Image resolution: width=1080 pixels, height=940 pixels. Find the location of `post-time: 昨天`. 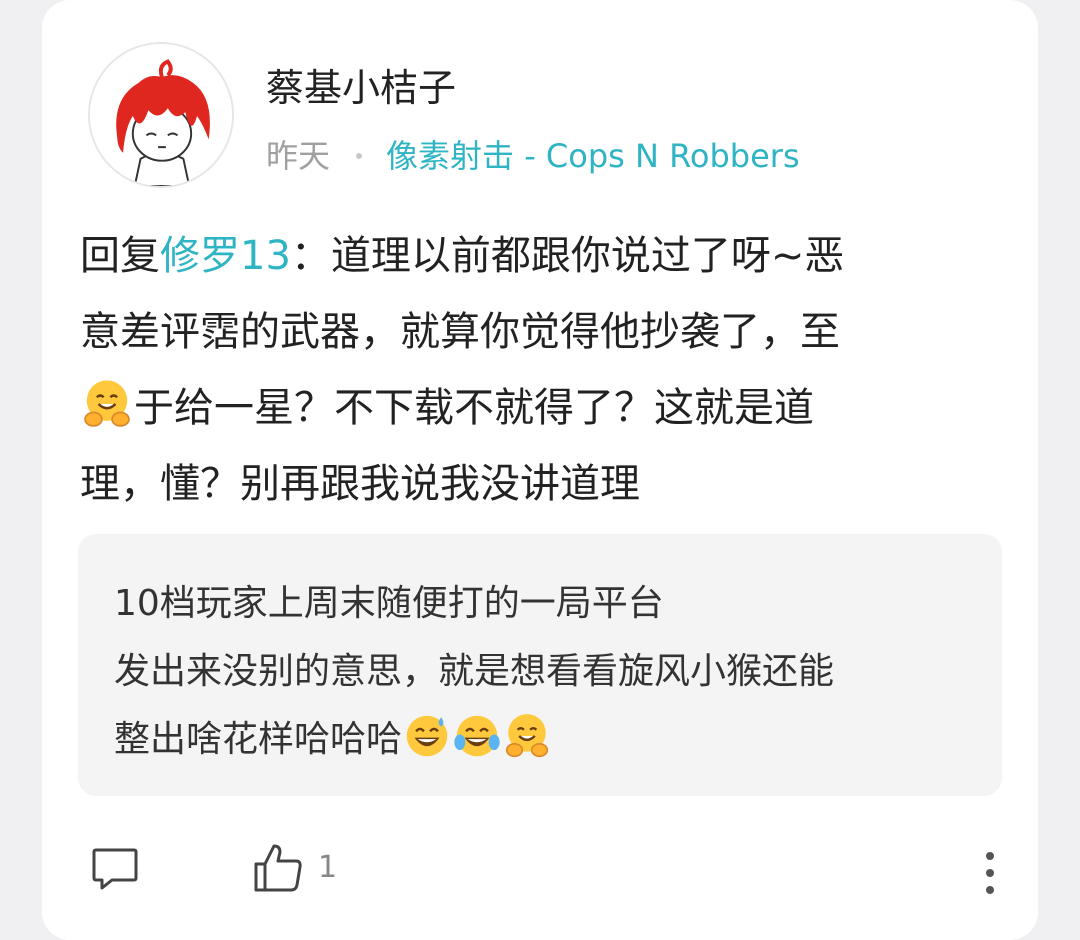

post-time: 昨天 is located at coordinates (298, 156).